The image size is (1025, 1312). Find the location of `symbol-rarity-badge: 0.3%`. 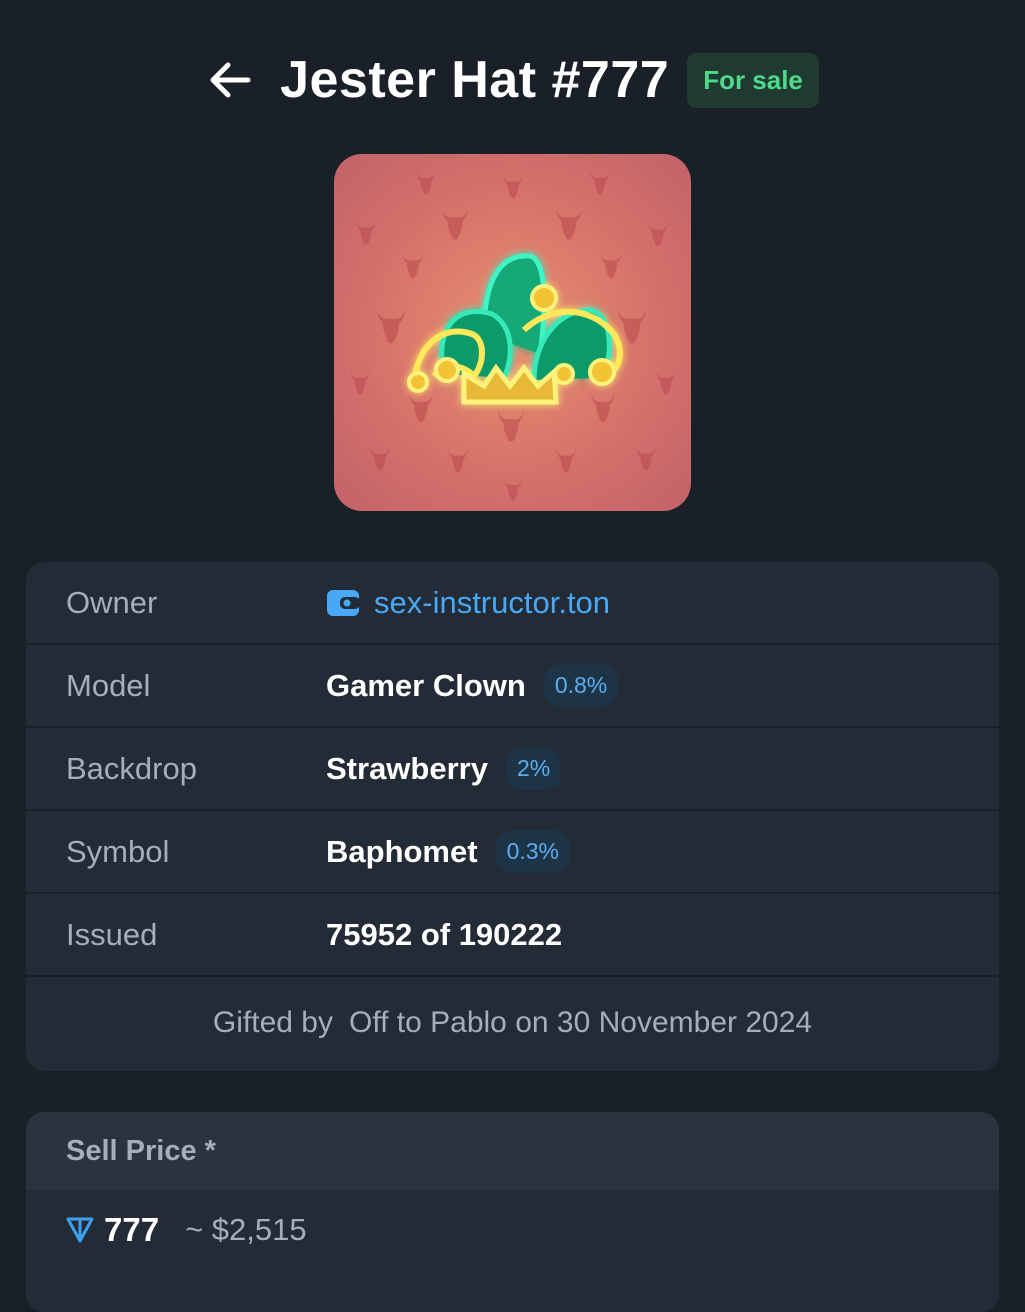

symbol-rarity-badge: 0.3% is located at coordinates (533, 851).